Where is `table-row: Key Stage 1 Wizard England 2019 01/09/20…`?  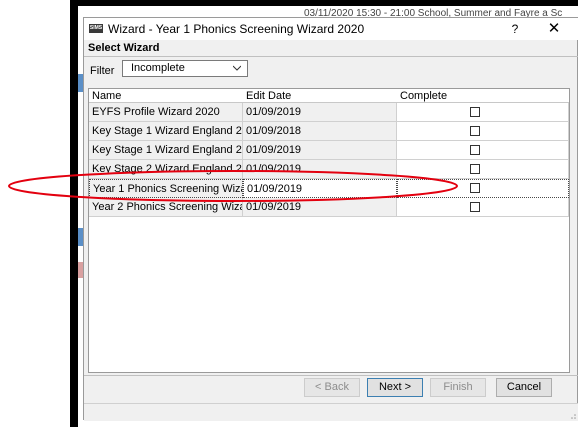
table-row: Key Stage 1 Wizard England 2019 01/09/20… is located at coordinates (329, 131).